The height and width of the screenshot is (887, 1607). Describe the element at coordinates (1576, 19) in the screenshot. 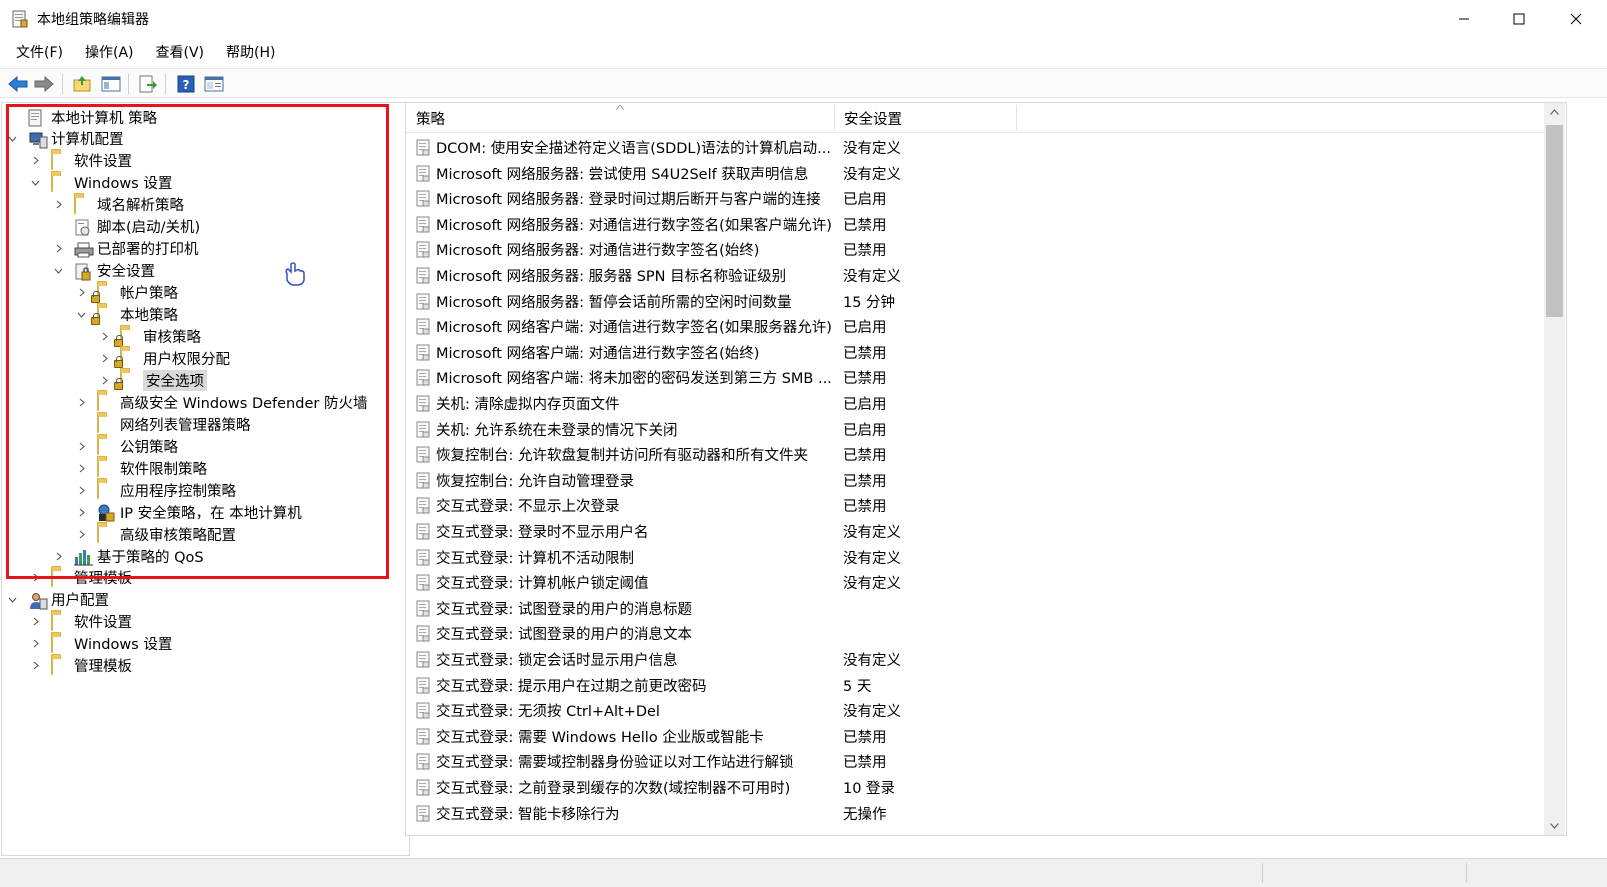

I see `close-button` at that location.